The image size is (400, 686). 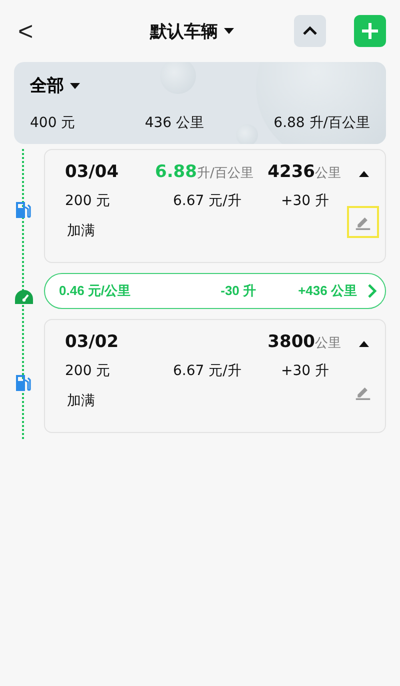 What do you see at coordinates (291, 342) in the screenshot?
I see `odometer-value: 3800` at bounding box center [291, 342].